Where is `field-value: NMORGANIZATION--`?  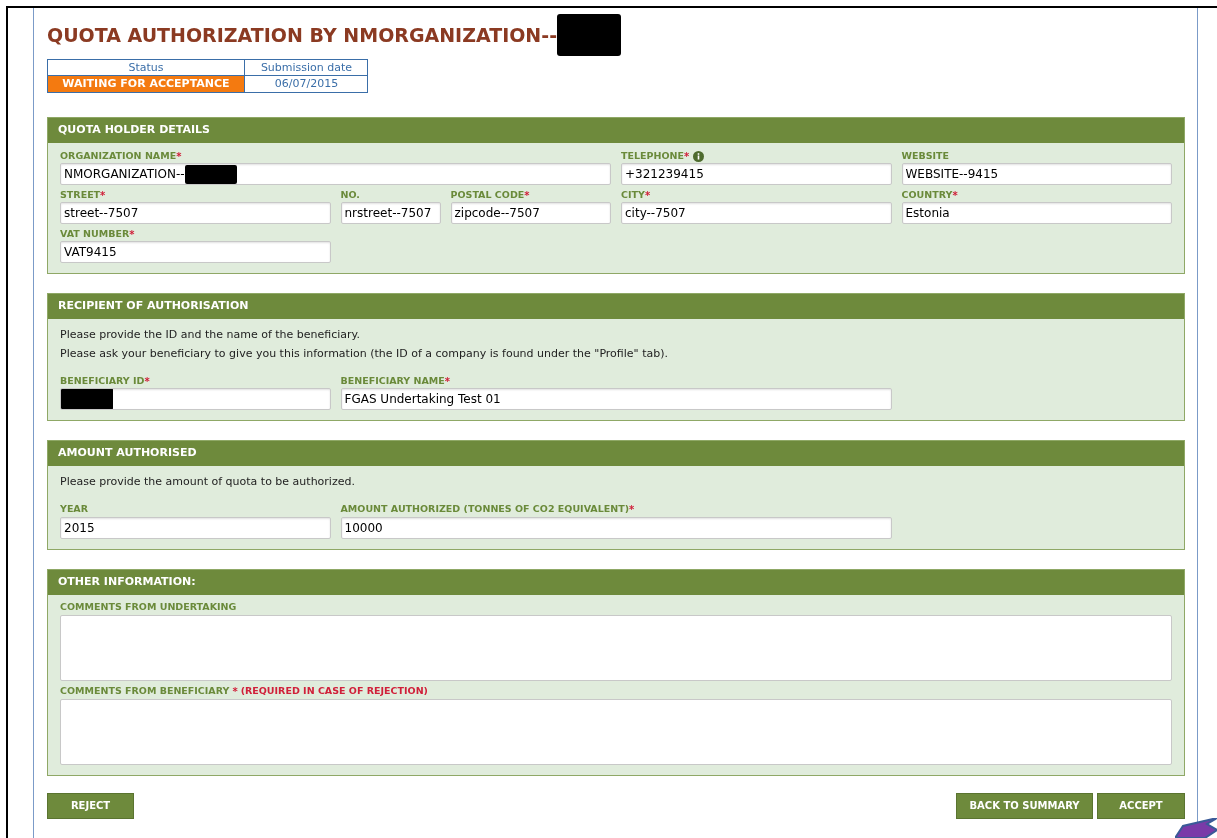
field-value: NMORGANIZATION-- is located at coordinates (124, 174).